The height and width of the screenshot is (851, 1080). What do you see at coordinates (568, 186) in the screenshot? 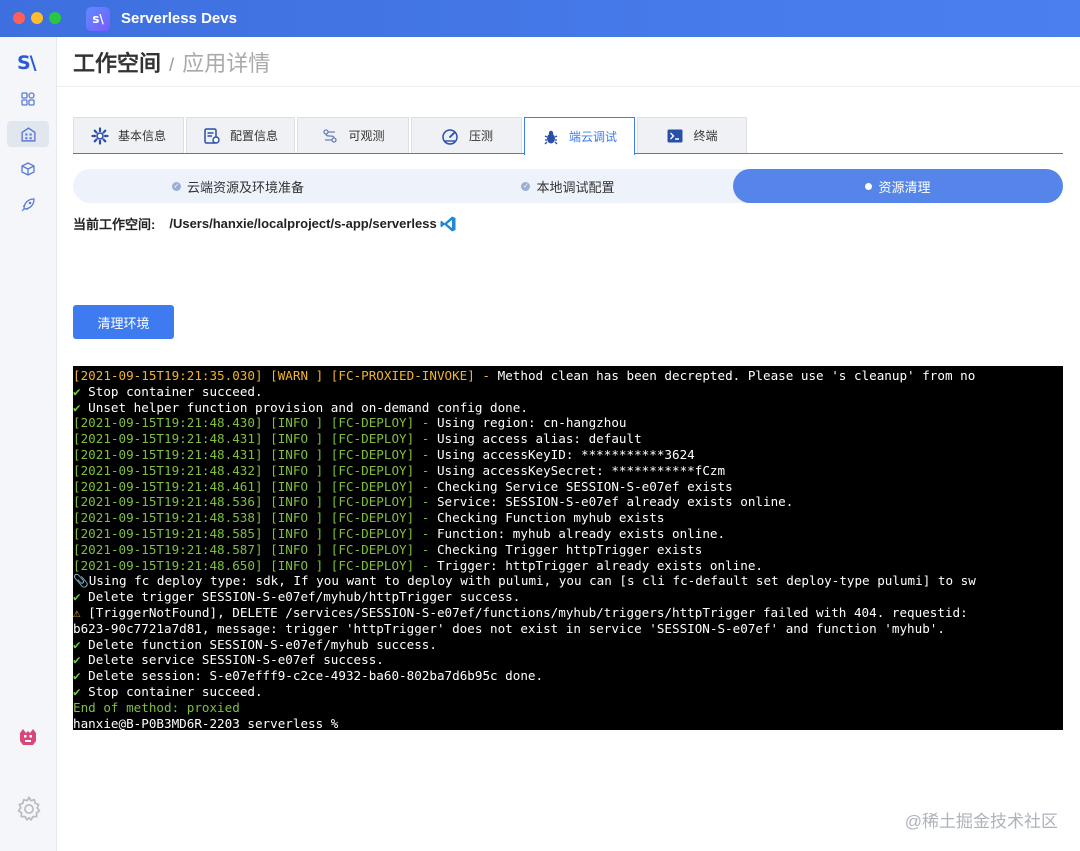
I see `step-local-debug-config: ✓ 本地调试配置` at bounding box center [568, 186].